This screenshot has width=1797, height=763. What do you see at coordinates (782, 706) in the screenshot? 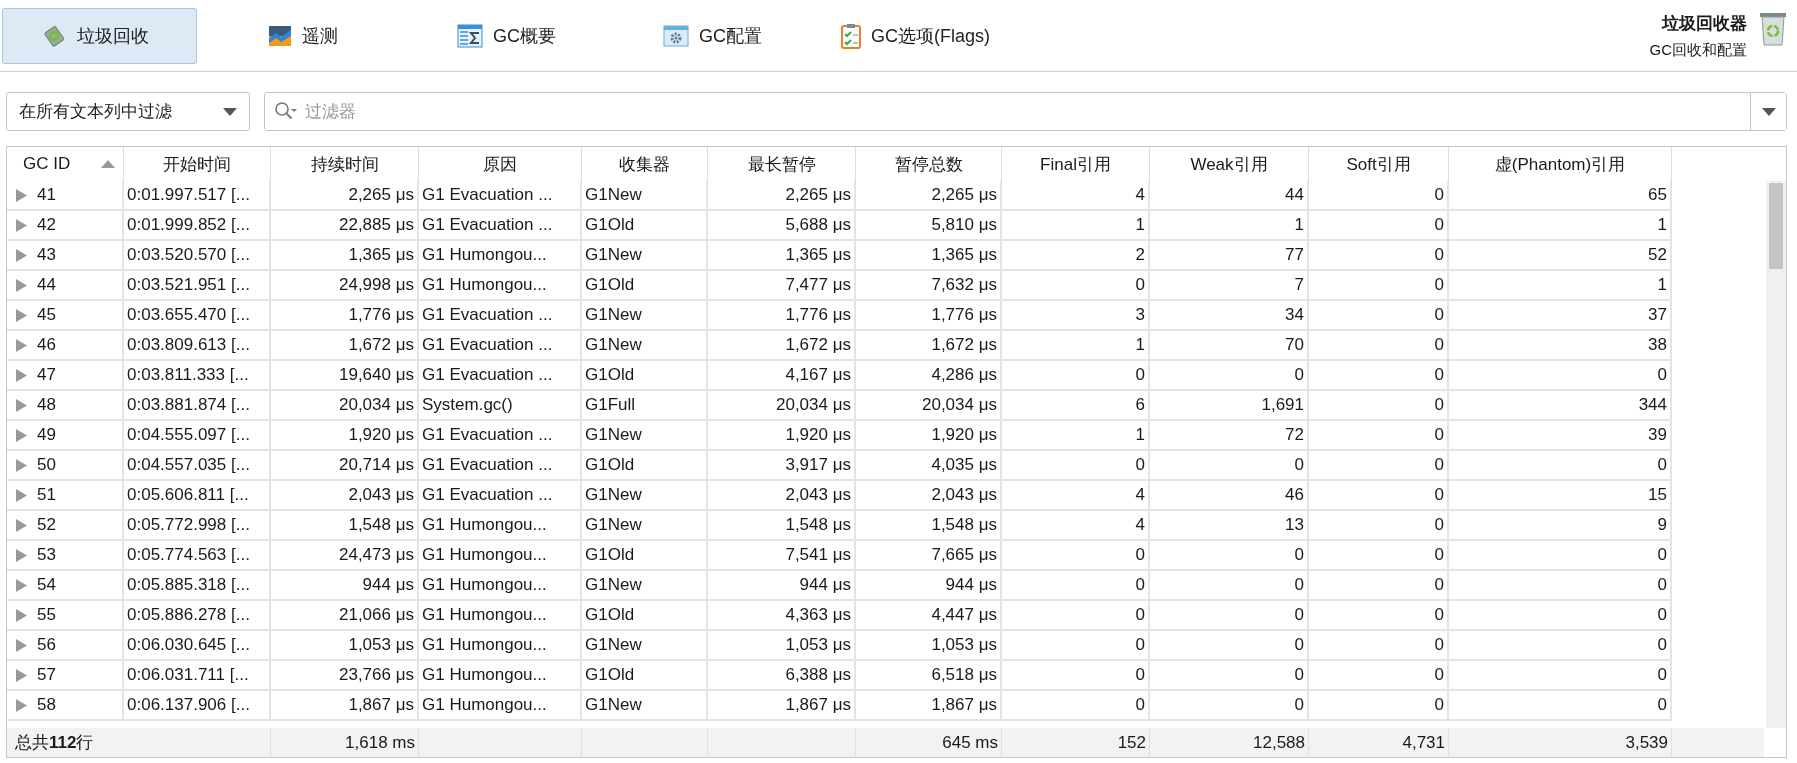
I see `table-cell: 1,867 μs` at bounding box center [782, 706].